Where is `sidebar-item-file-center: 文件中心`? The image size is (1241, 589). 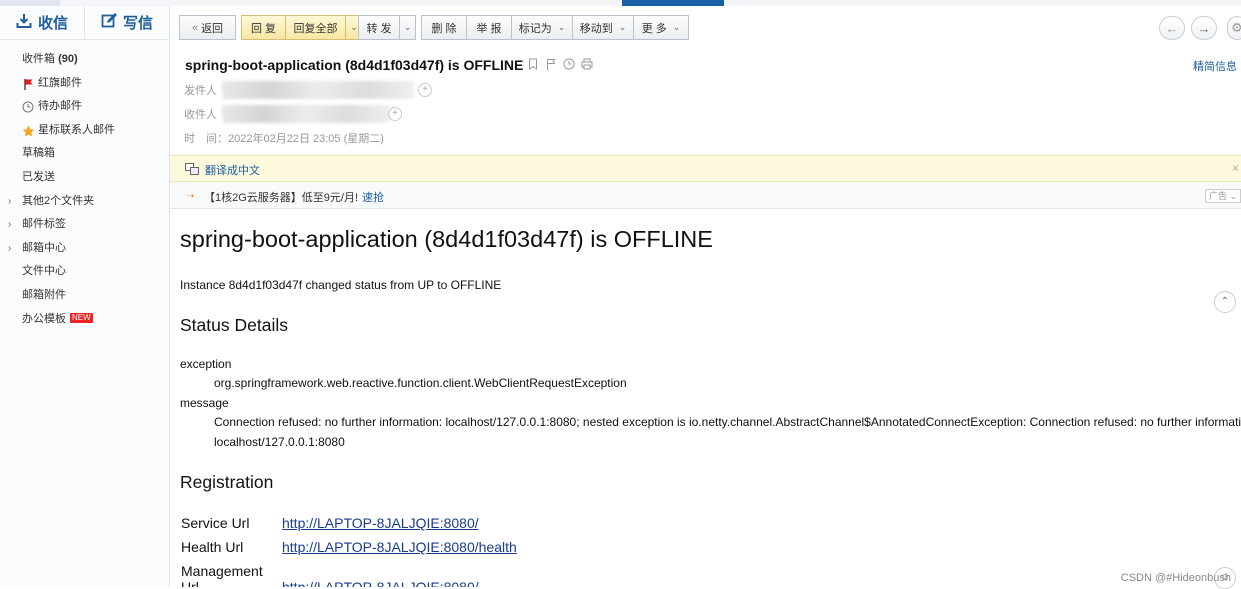 sidebar-item-file-center: 文件中心 is located at coordinates (84, 272).